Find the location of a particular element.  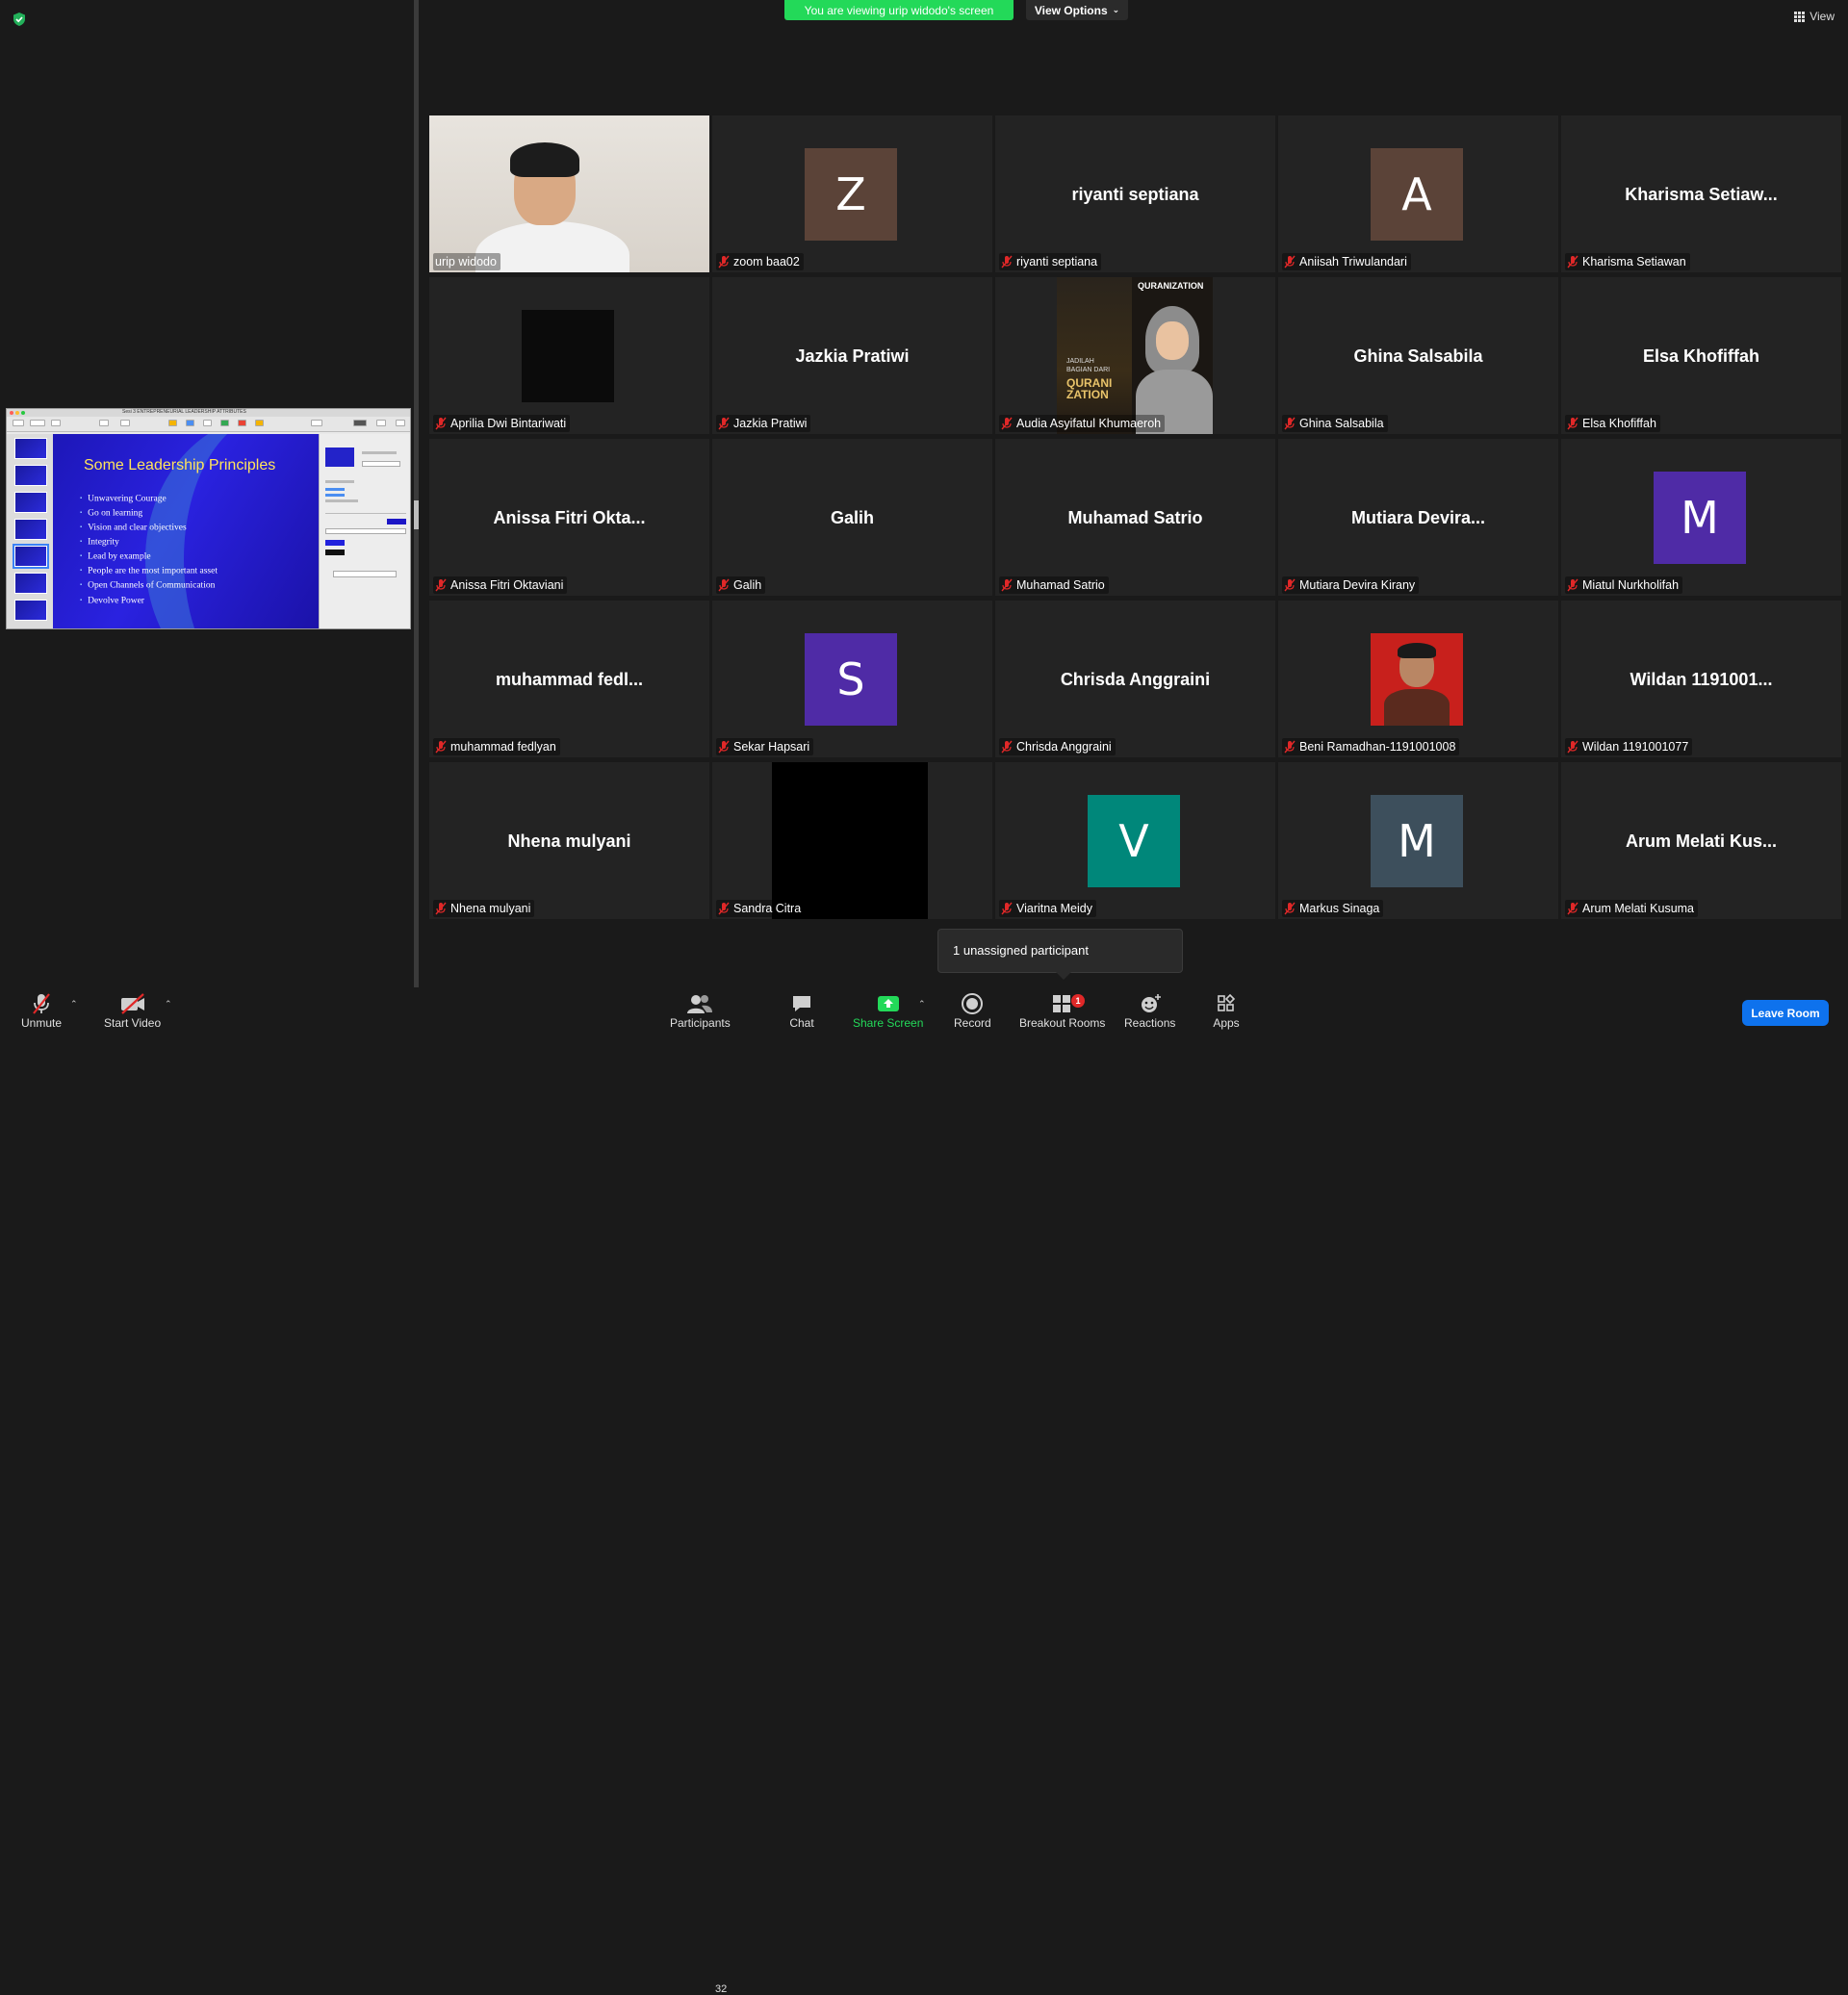

participant-display-name: Elsa Khofiffah is located at coordinates (1700, 356).